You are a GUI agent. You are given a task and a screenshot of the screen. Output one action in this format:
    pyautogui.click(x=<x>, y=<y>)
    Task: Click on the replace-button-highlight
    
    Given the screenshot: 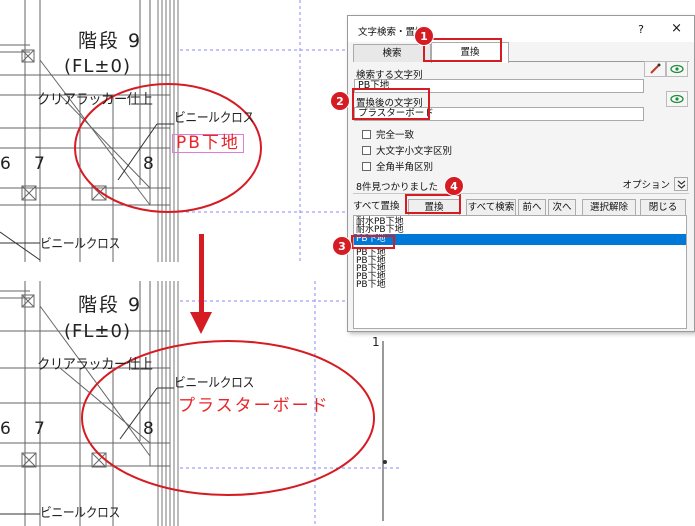 What is the action you would take?
    pyautogui.click(x=433, y=204)
    